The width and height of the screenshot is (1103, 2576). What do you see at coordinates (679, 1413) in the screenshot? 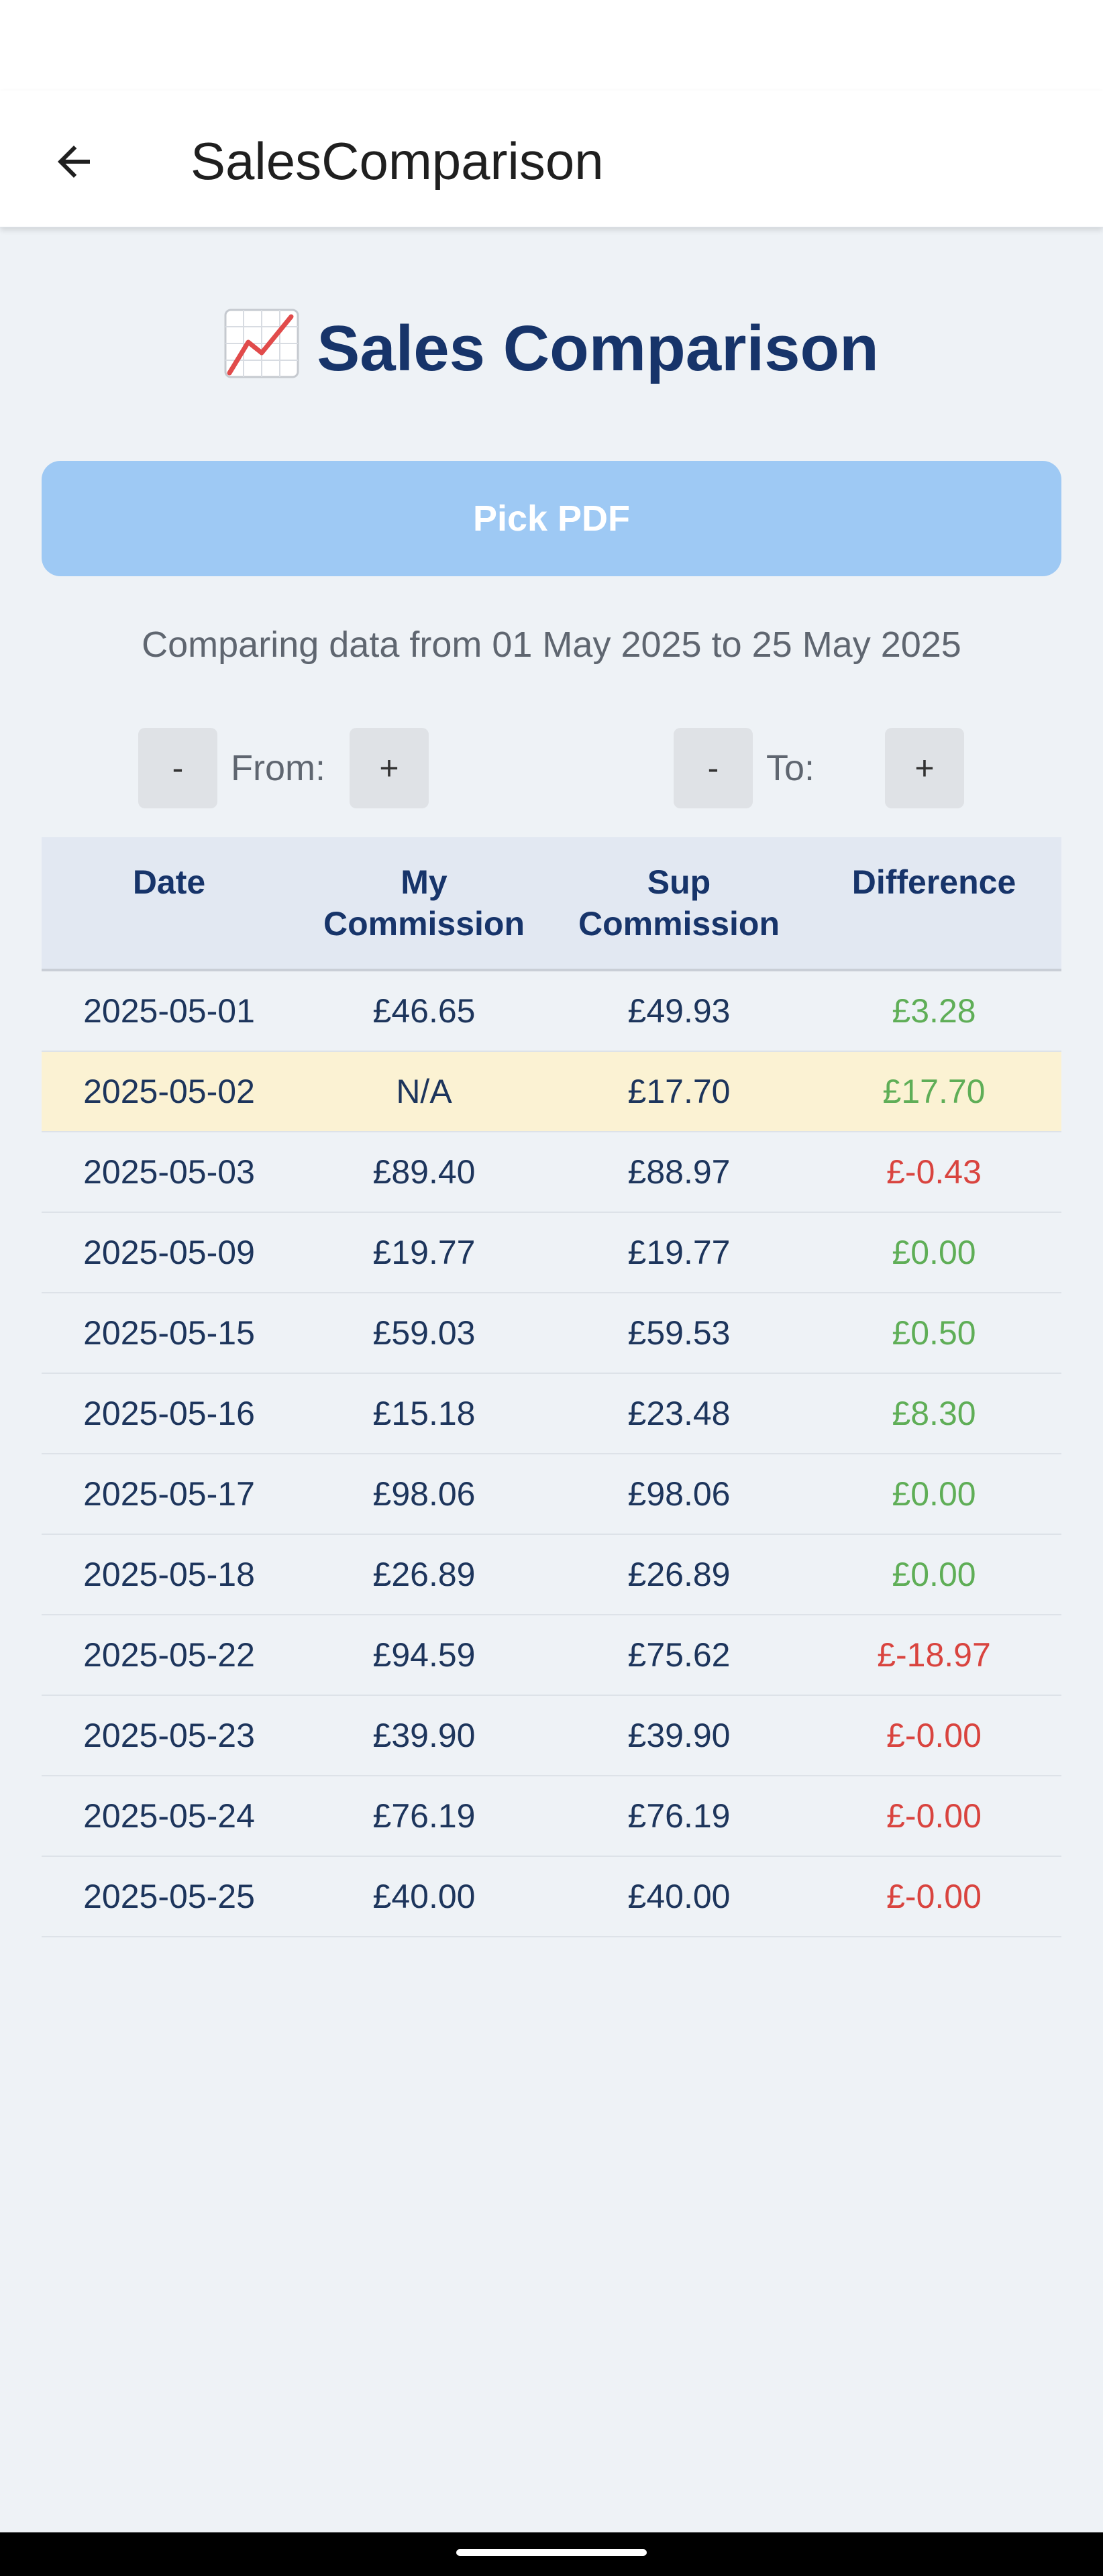
I see `cell-sup-commission: £23.48` at bounding box center [679, 1413].